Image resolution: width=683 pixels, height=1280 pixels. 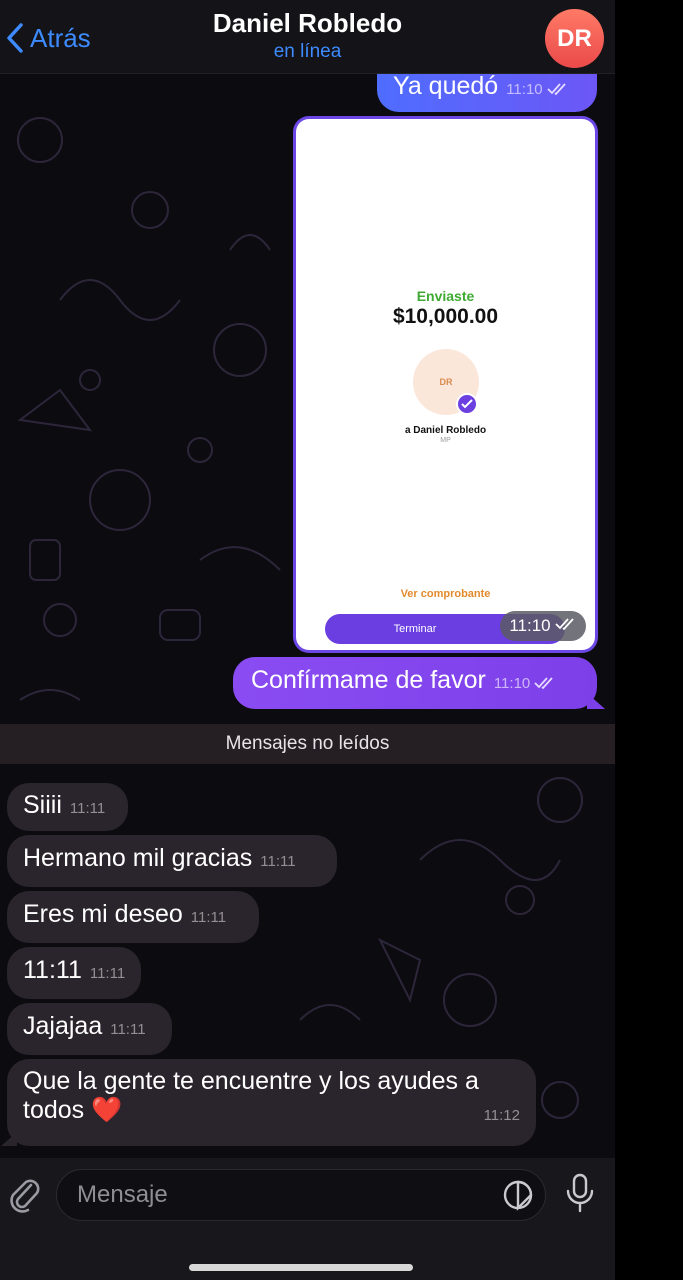 I want to click on incoming-message: Eres mi deseo 11:11, so click(x=133, y=917).